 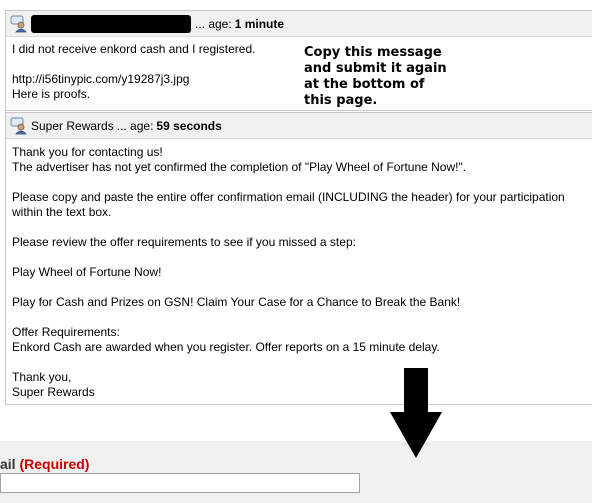 What do you see at coordinates (299, 126) in the screenshot?
I see `message-2-header: Super Rewards ... age: 59 seconds` at bounding box center [299, 126].